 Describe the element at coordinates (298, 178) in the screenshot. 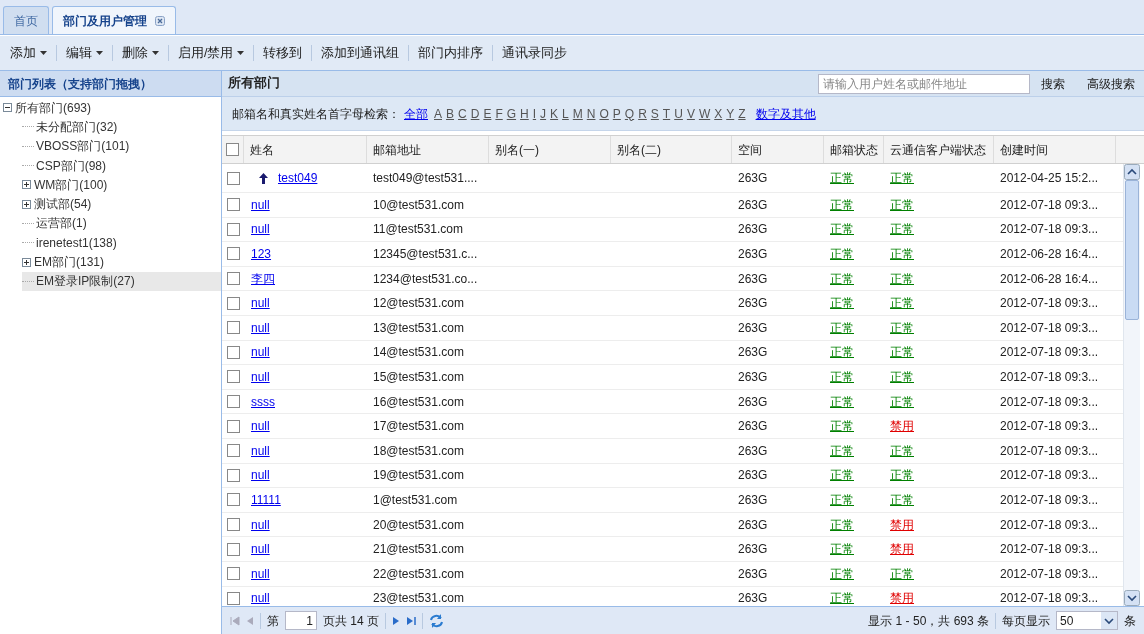

I see `user-name-link: test049` at that location.